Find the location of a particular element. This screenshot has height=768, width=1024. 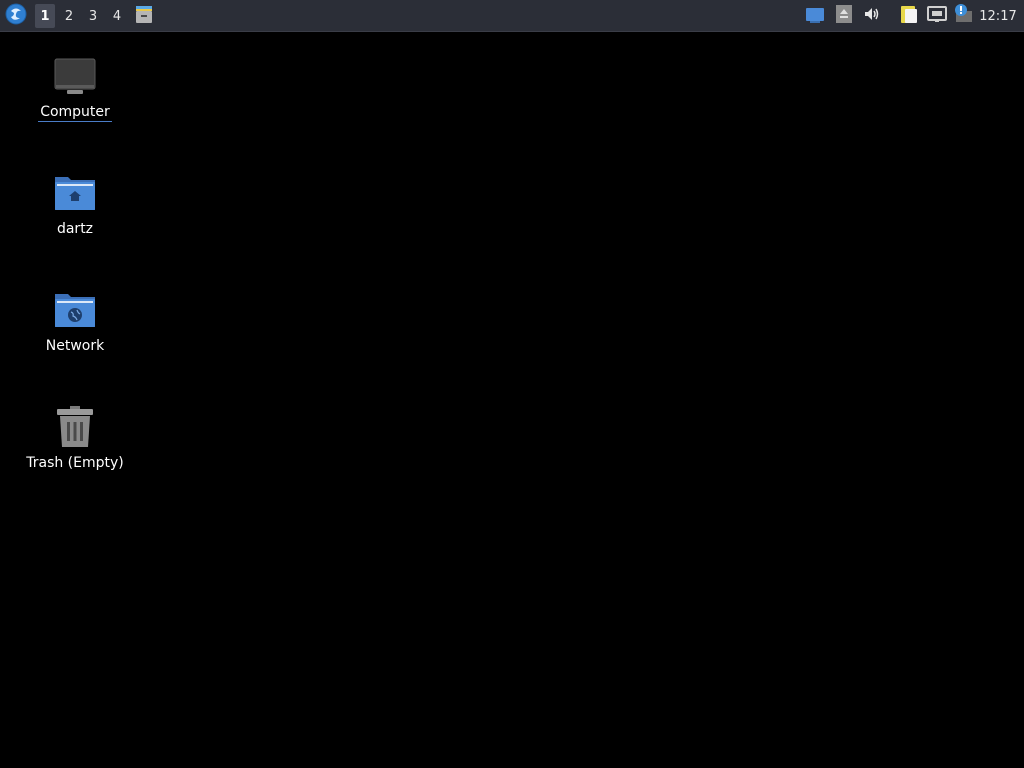

workspace-3-button: 3 is located at coordinates (93, 16).